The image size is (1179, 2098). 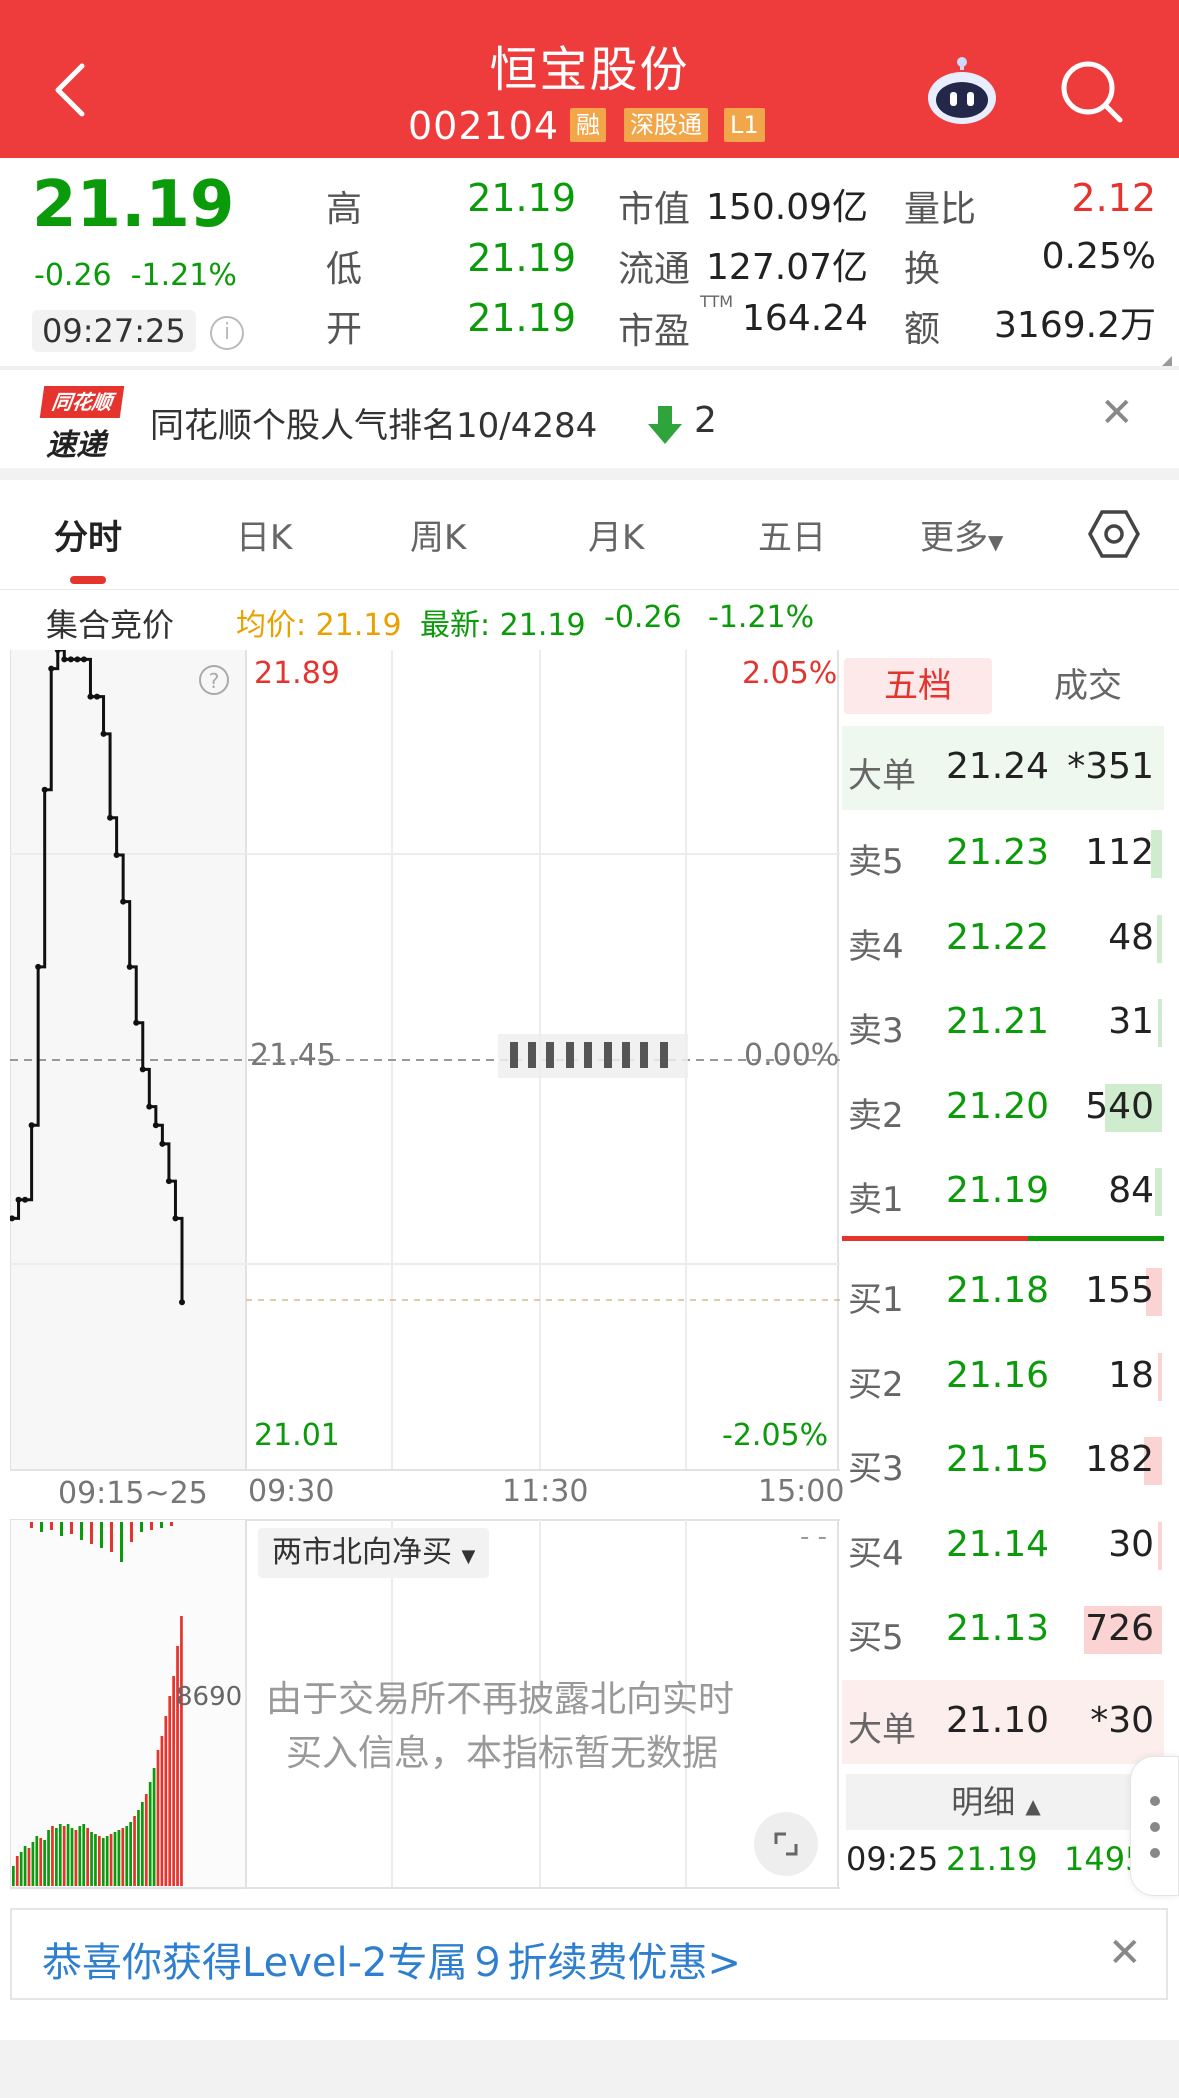 I want to click on level2-promo-banner: 恭喜你获得Level-2专属９折续费优惠> ✕, so click(x=589, y=1954).